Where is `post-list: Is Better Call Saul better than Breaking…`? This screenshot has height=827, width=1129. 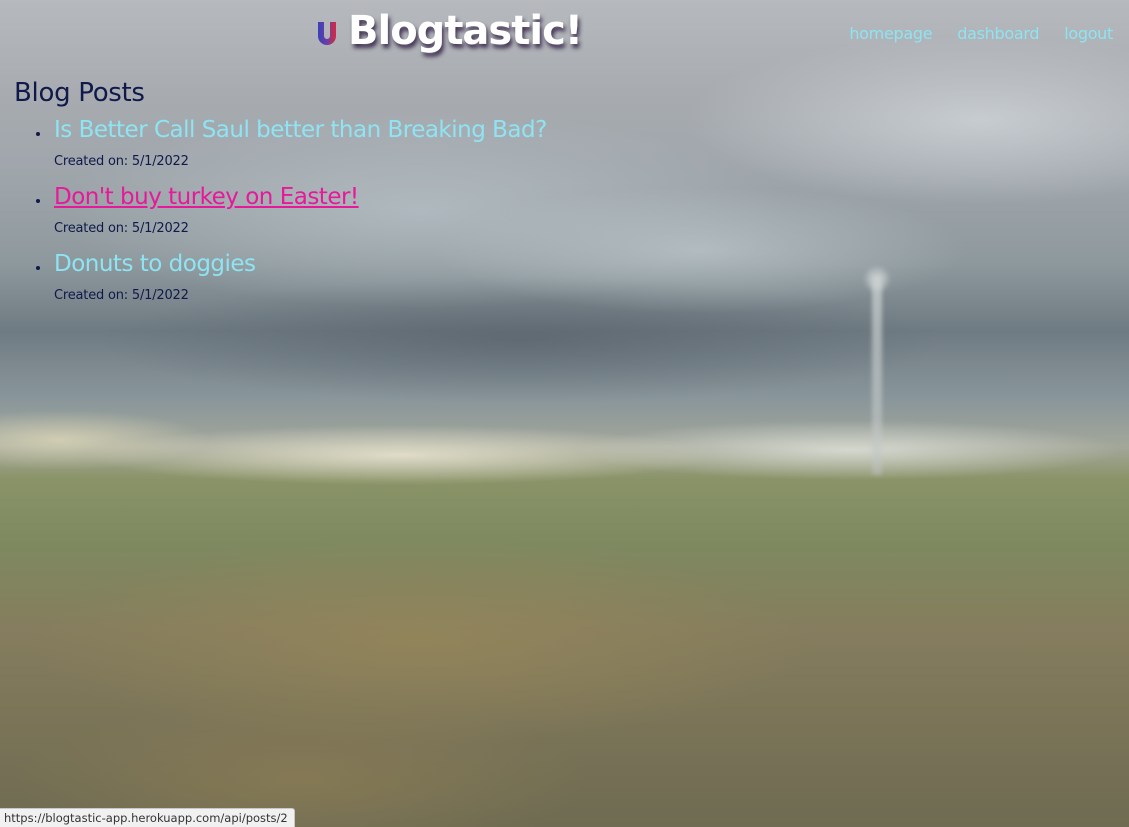 post-list: Is Better Call Saul better than Breaking… is located at coordinates (280, 208).